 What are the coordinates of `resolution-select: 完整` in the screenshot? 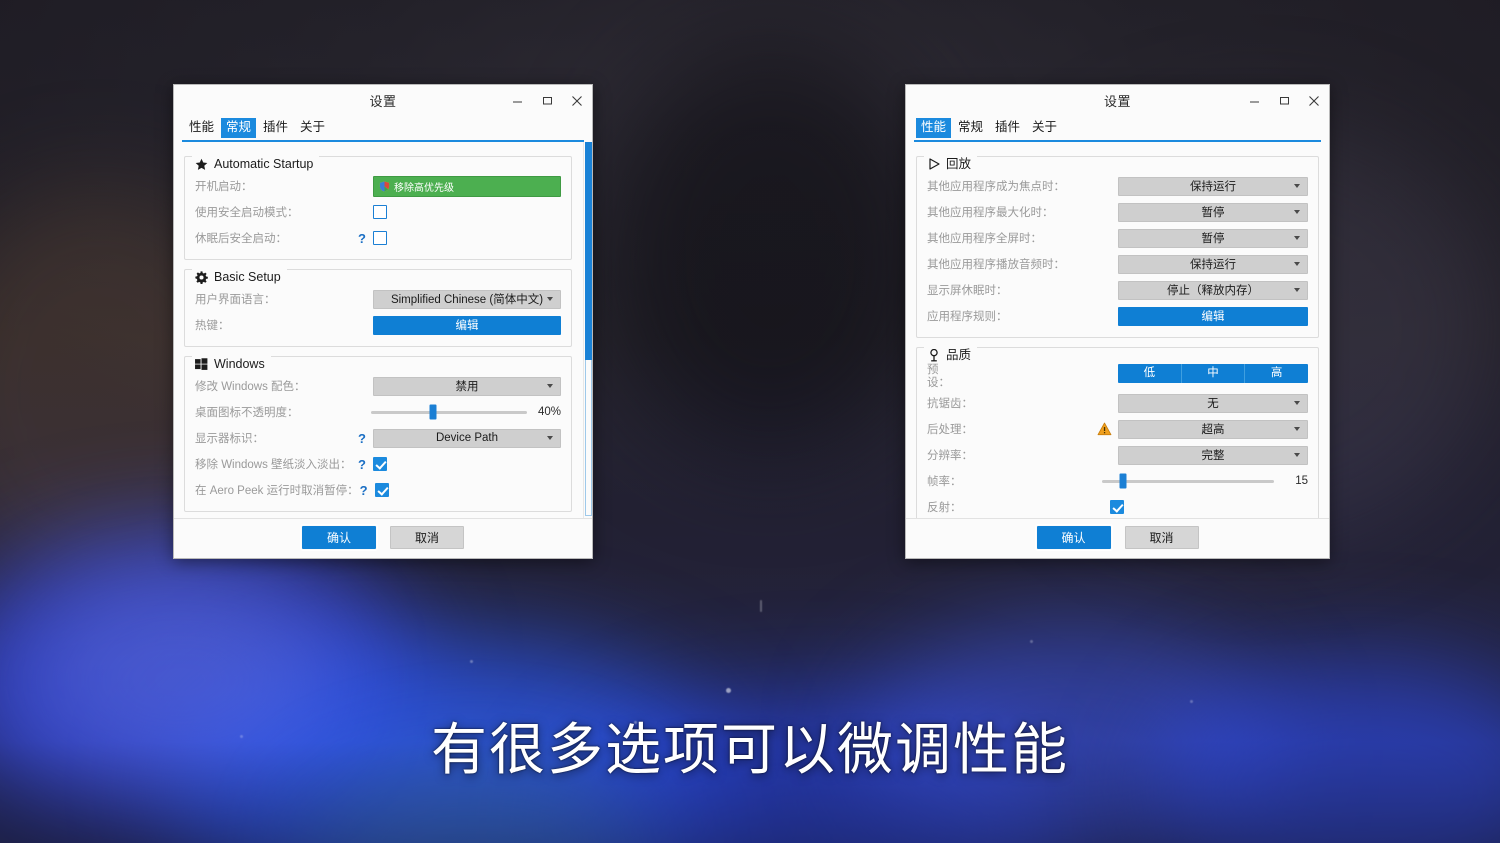 It's located at (1213, 455).